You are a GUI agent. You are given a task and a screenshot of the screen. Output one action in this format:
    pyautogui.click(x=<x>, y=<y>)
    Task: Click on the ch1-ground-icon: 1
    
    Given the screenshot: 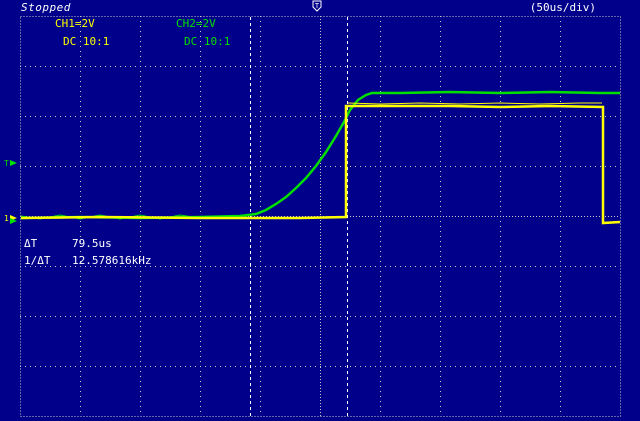 What is the action you would take?
    pyautogui.click(x=6, y=218)
    